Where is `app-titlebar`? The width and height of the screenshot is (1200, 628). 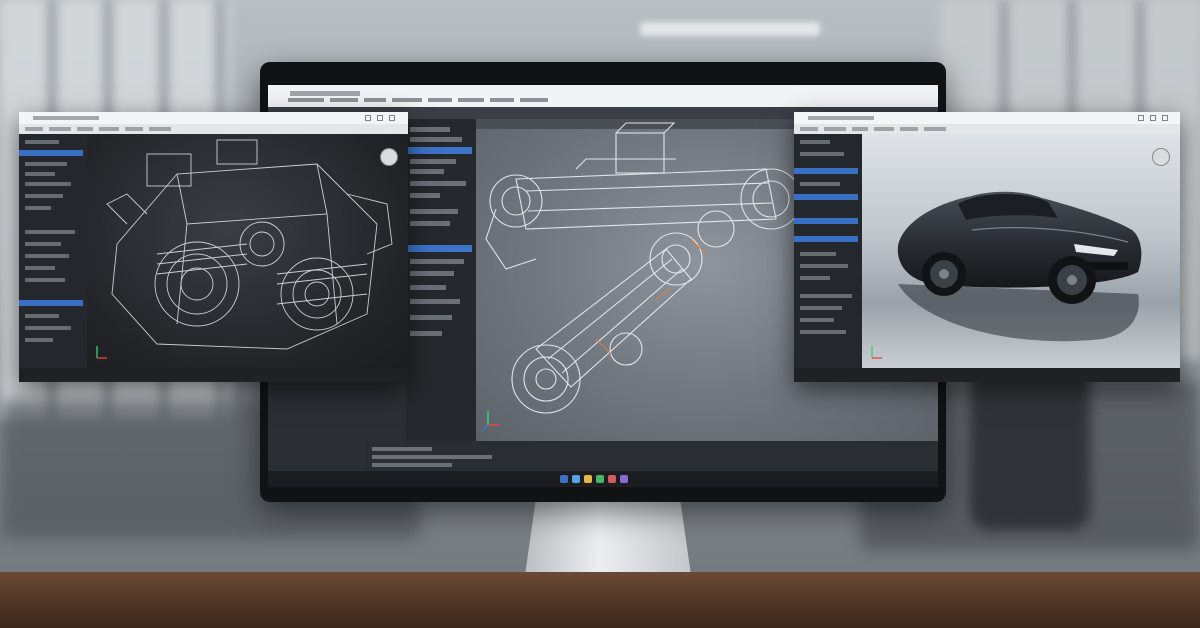 app-titlebar is located at coordinates (603, 96).